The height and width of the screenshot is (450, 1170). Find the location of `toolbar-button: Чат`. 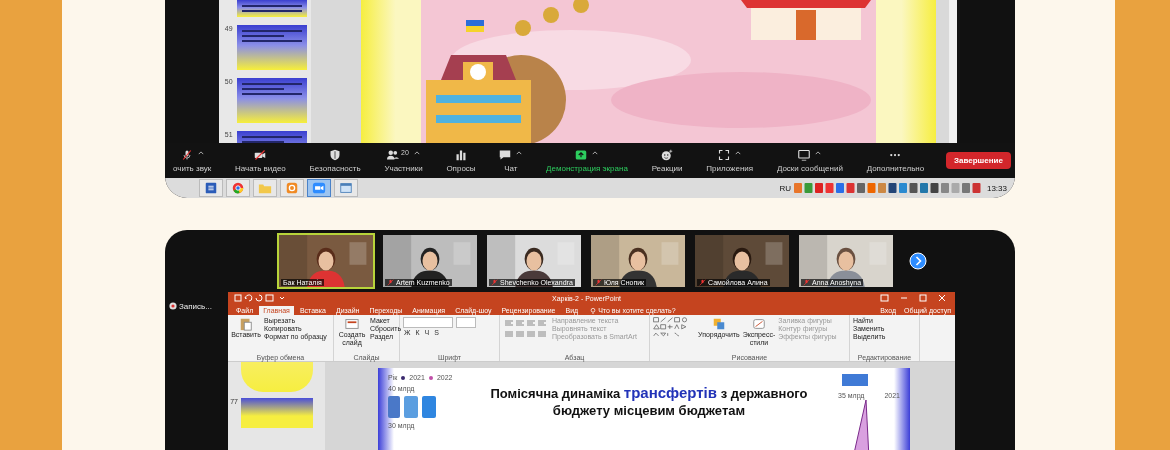

toolbar-button: Чат is located at coordinates (511, 160).